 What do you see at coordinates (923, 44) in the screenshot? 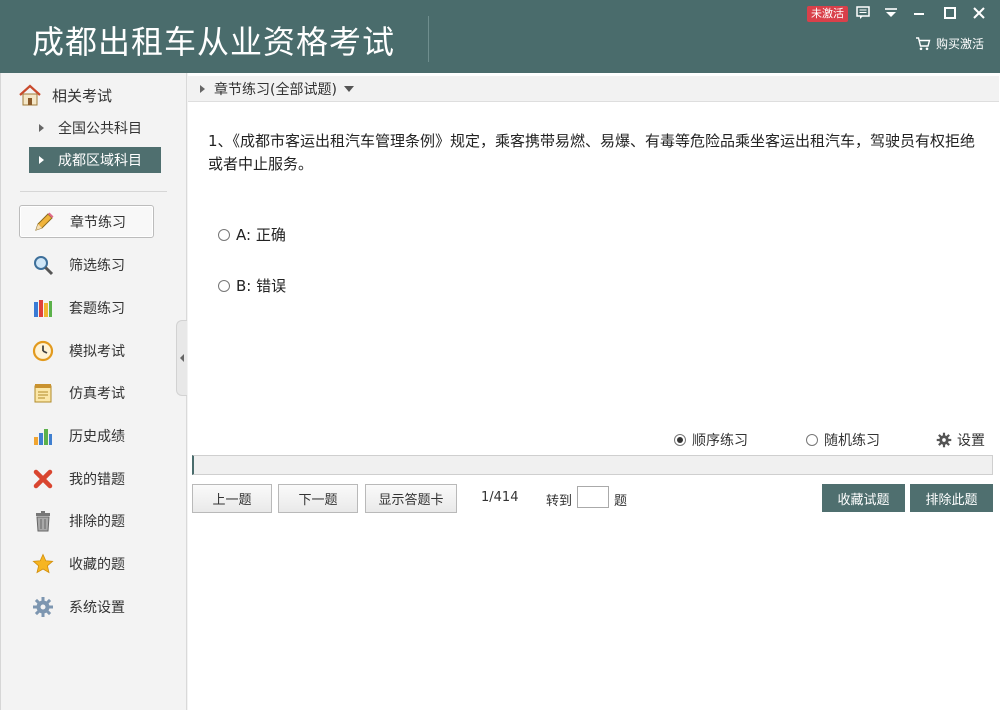
I see `cart-icon` at bounding box center [923, 44].